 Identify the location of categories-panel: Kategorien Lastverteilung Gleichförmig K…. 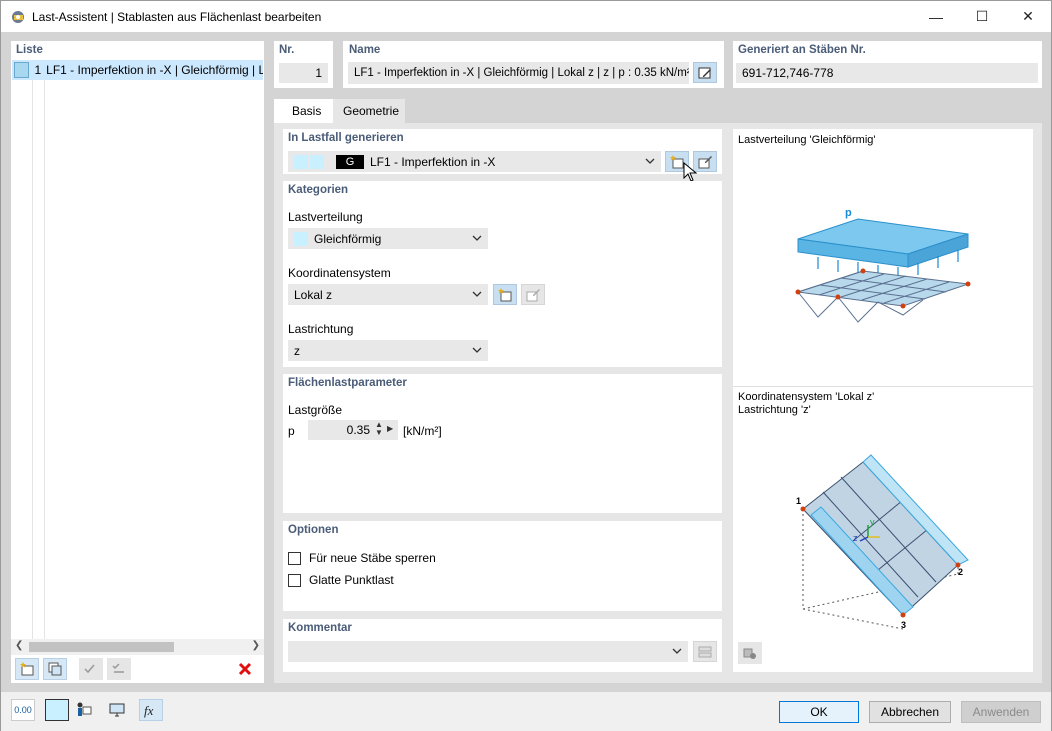
(502, 274).